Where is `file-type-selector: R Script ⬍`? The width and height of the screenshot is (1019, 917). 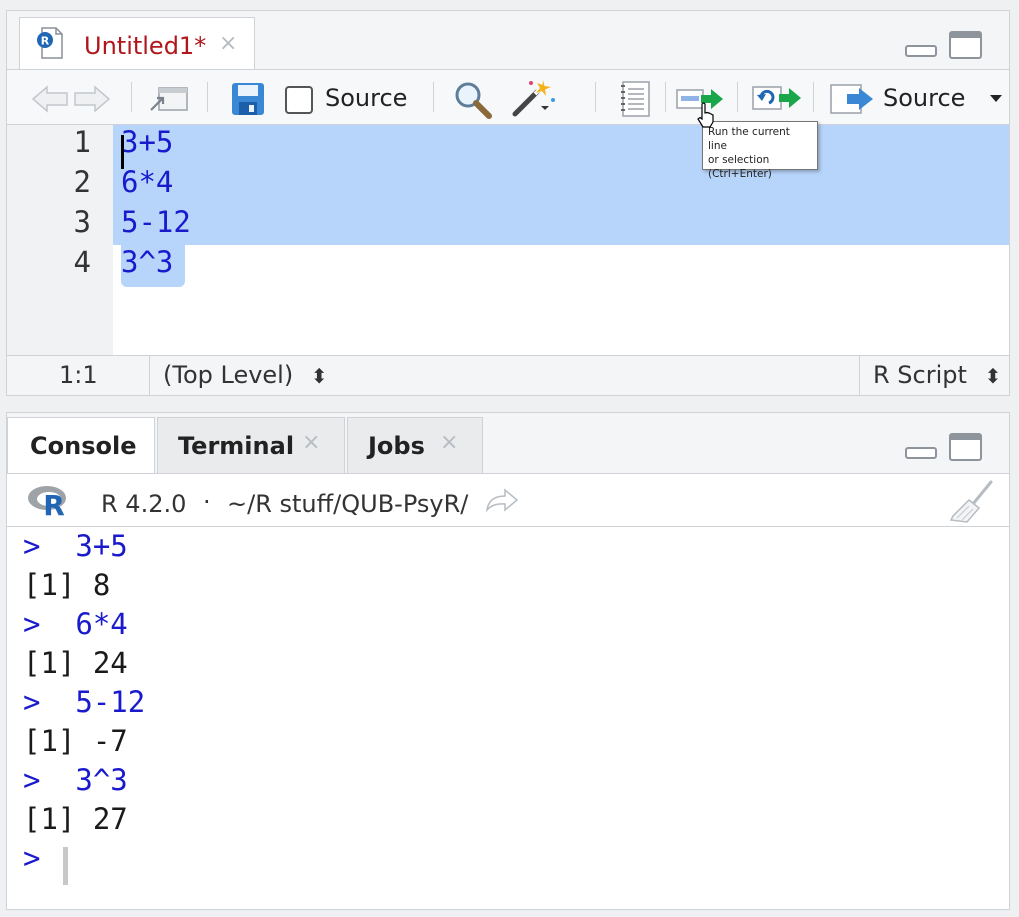 file-type-selector: R Script ⬍ is located at coordinates (937, 375).